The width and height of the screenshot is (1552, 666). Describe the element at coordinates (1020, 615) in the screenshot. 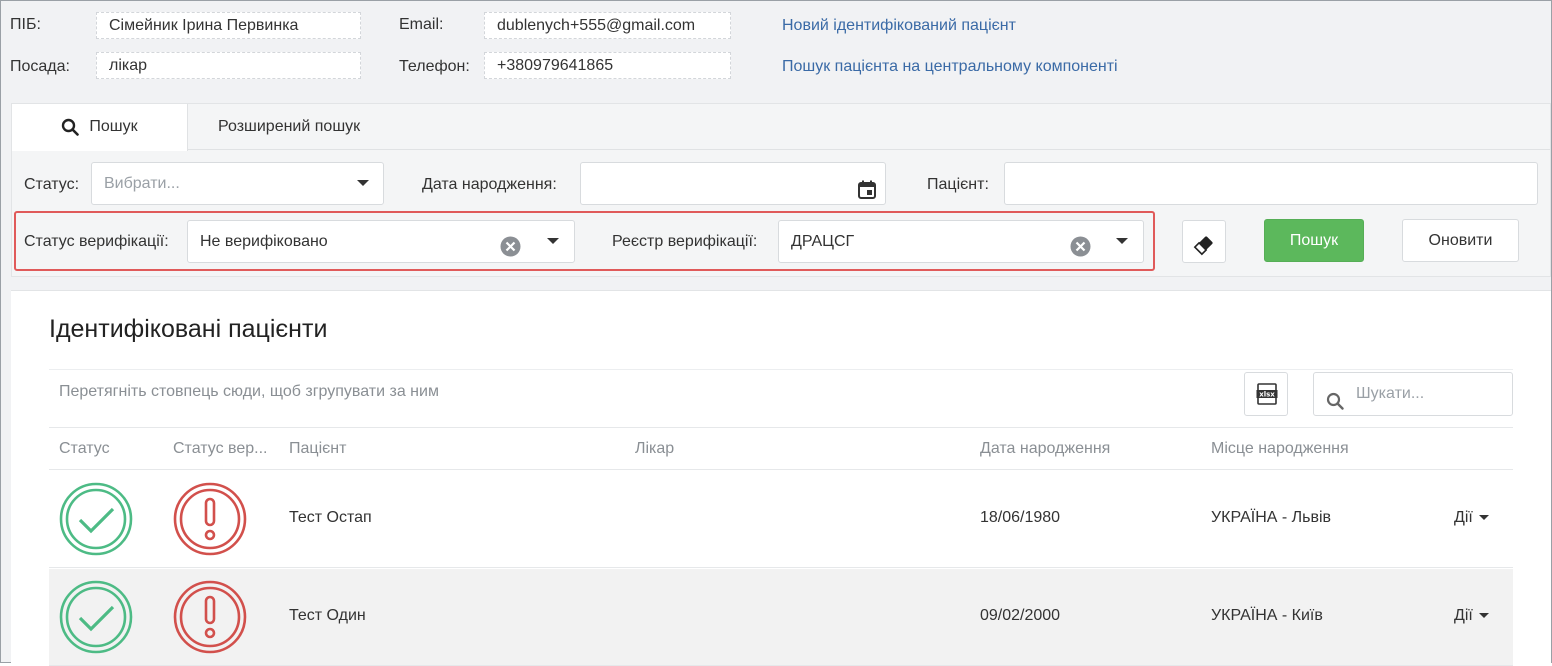

I see `birth-date: 09/02/2000` at that location.